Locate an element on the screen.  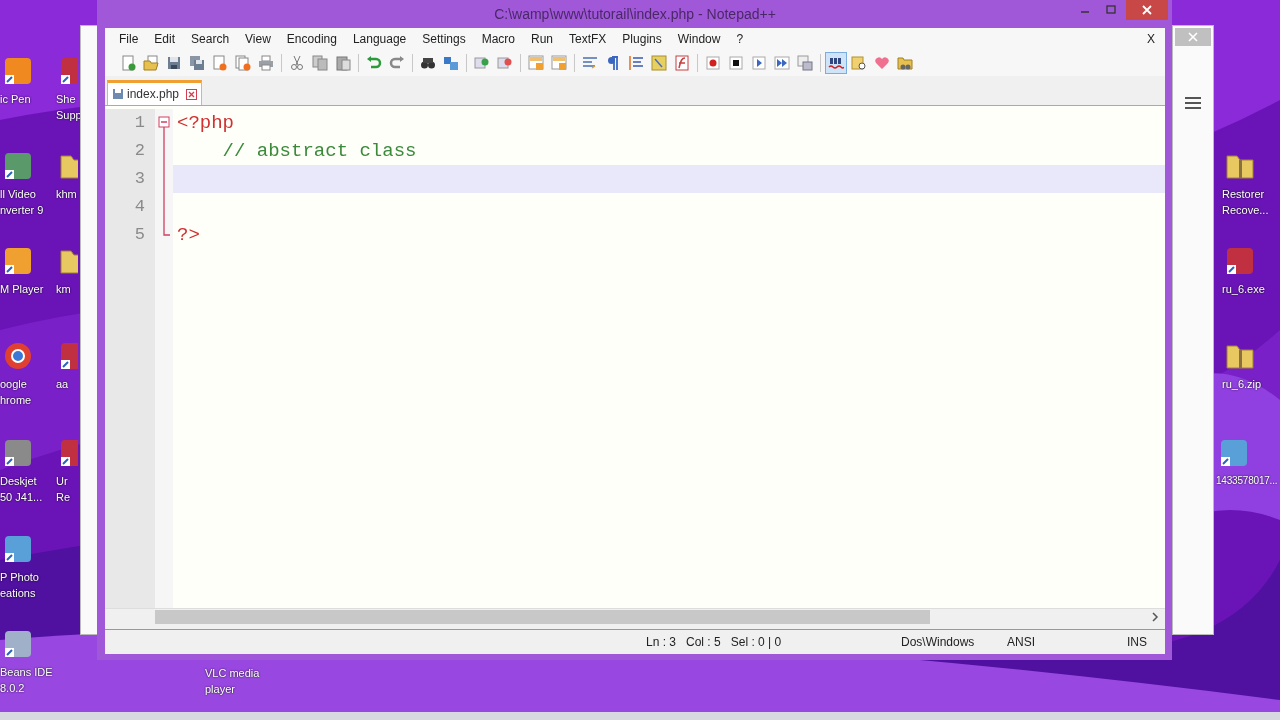
menu-item: Window is located at coordinates (699, 39).